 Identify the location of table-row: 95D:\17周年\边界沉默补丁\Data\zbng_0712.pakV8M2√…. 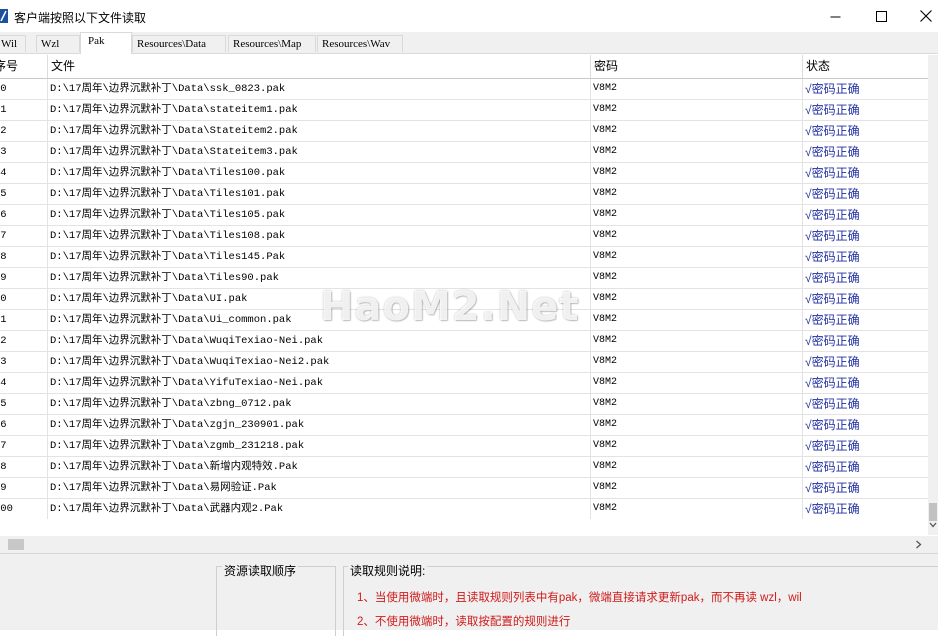
(464, 404).